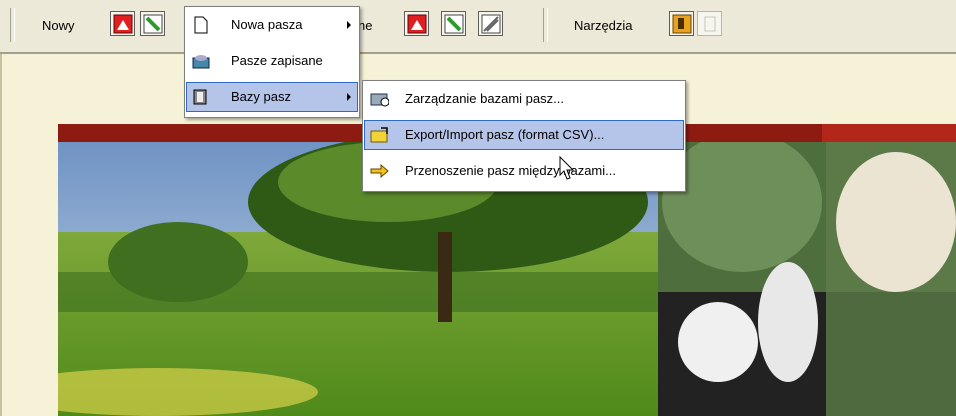 This screenshot has height=416, width=956. Describe the element at coordinates (379, 171) in the screenshot. I see `transfer-arrow-icon` at that location.